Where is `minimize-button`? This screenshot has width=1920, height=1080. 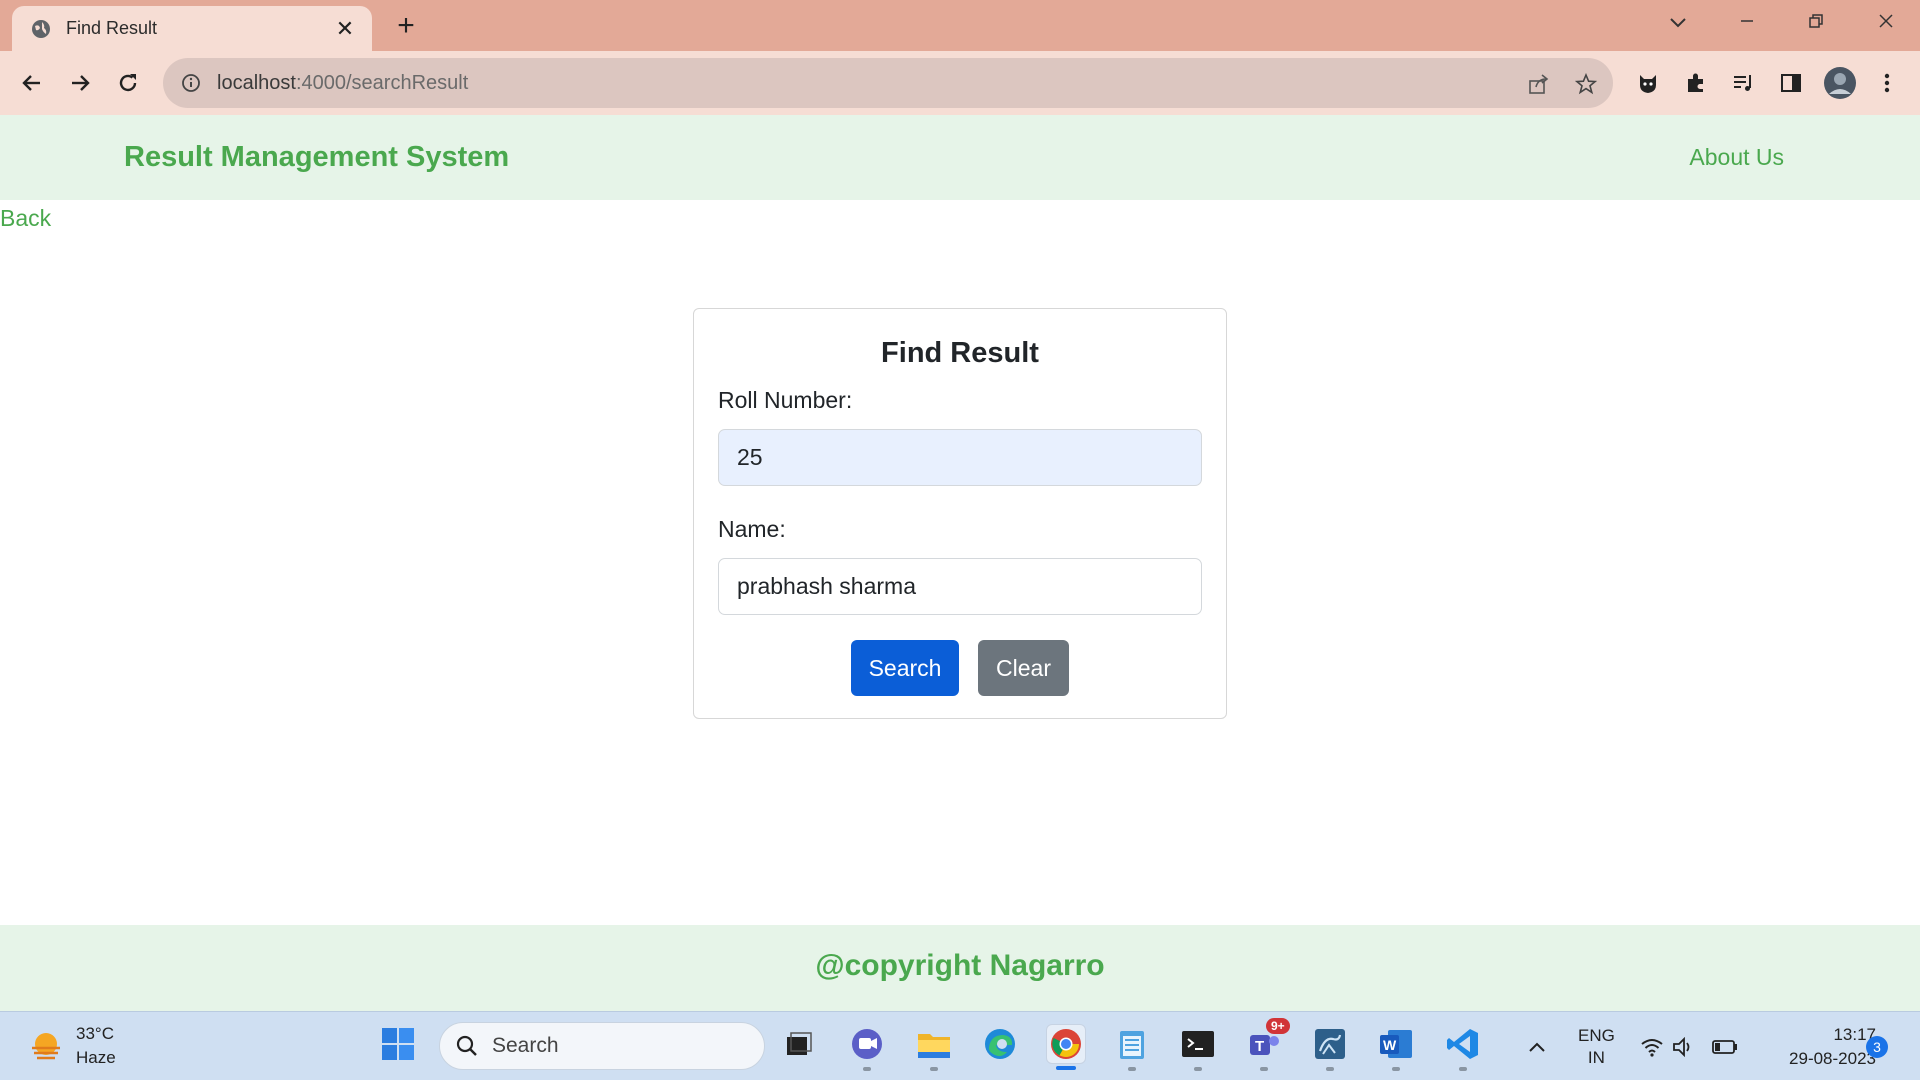 minimize-button is located at coordinates (1747, 23).